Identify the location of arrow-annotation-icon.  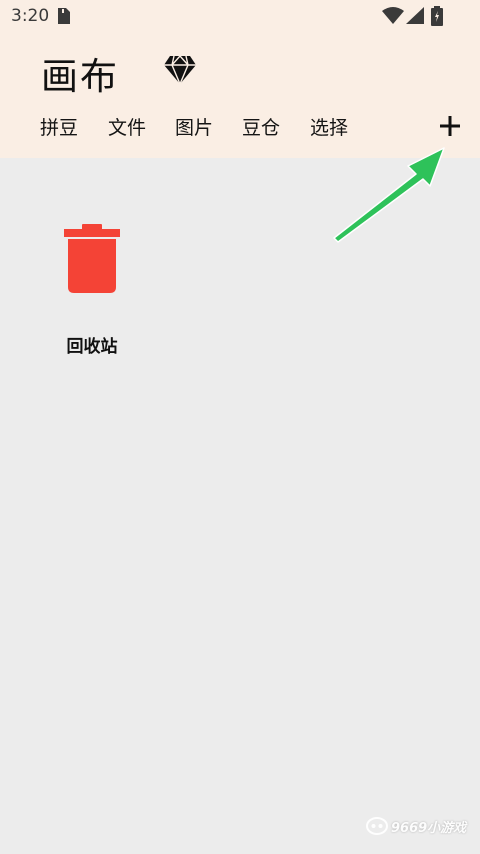
(390, 196).